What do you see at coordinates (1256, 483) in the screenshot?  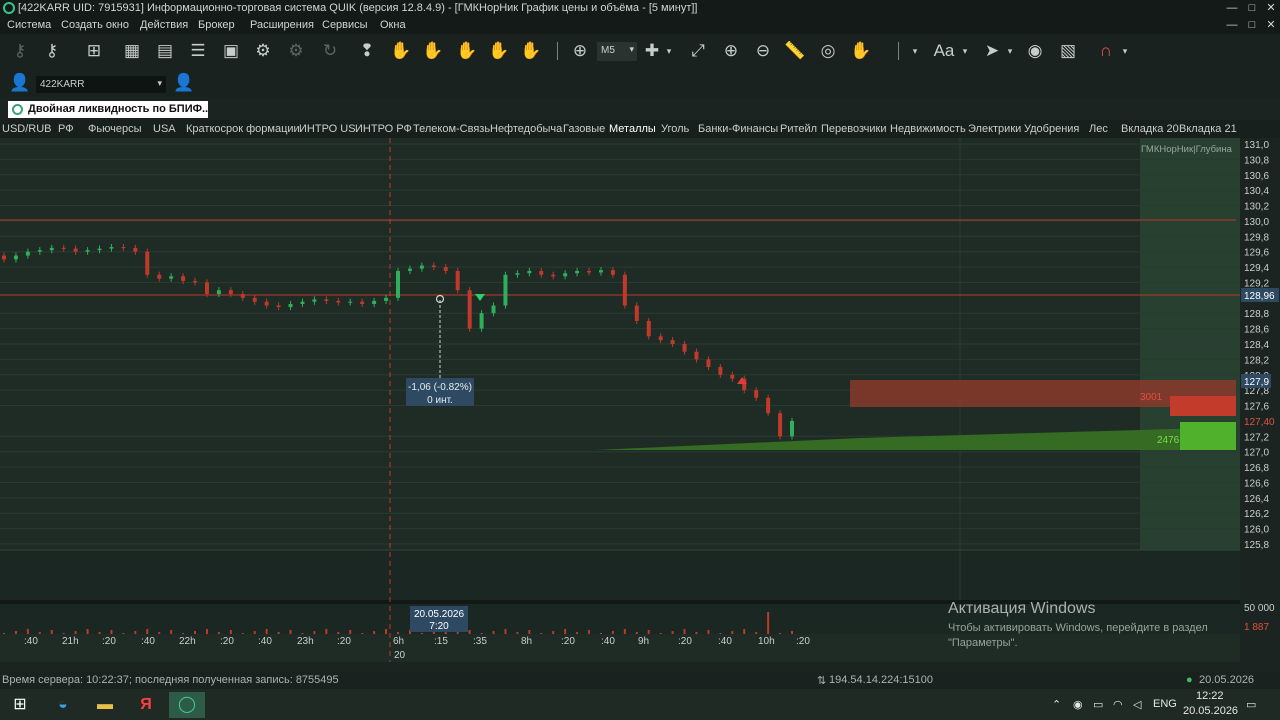 I see `price-tick-label: 126,6` at bounding box center [1256, 483].